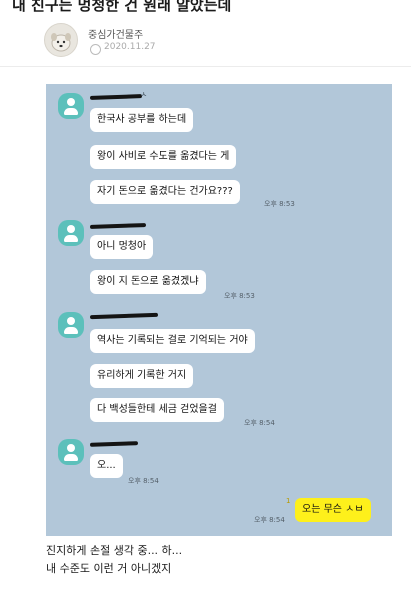 Image resolution: width=411 pixels, height=597 pixels. Describe the element at coordinates (142, 120) in the screenshot. I see `message-bubble: 한국사 공부를 하는데` at that location.